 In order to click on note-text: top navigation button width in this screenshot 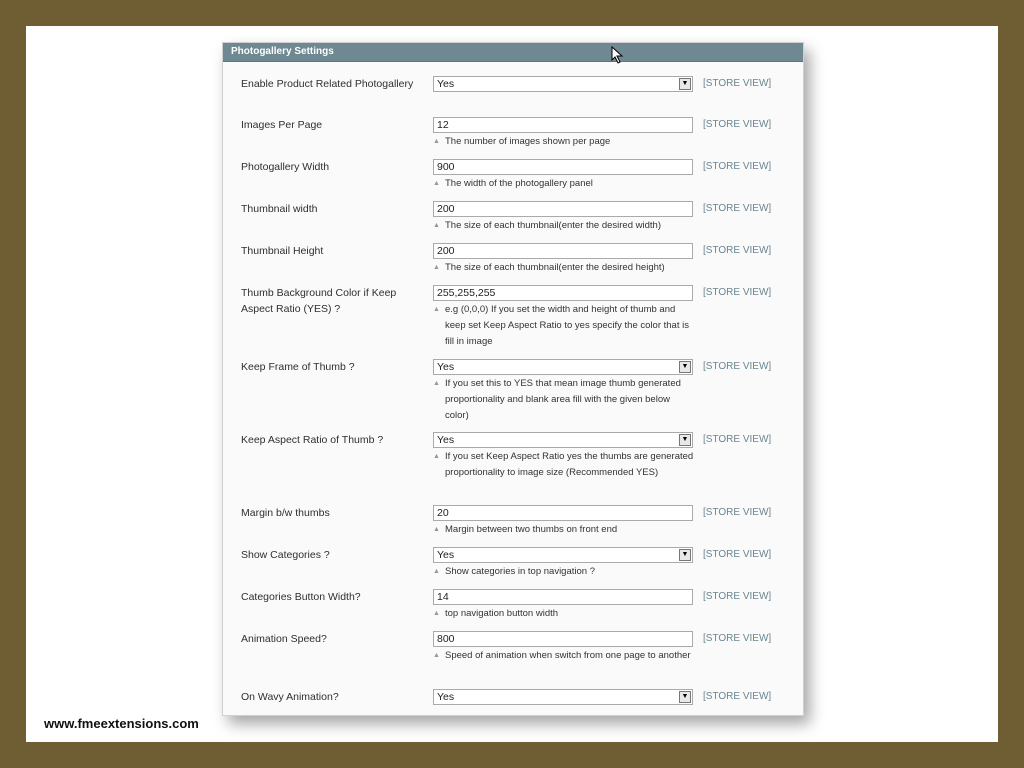, I will do `click(502, 613)`.